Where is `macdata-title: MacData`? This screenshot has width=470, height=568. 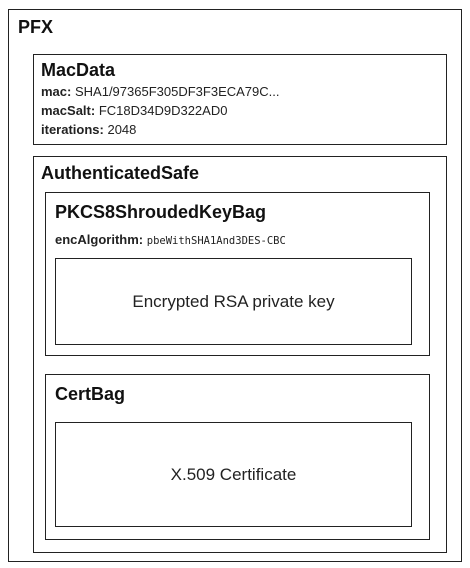
macdata-title: MacData is located at coordinates (78, 70).